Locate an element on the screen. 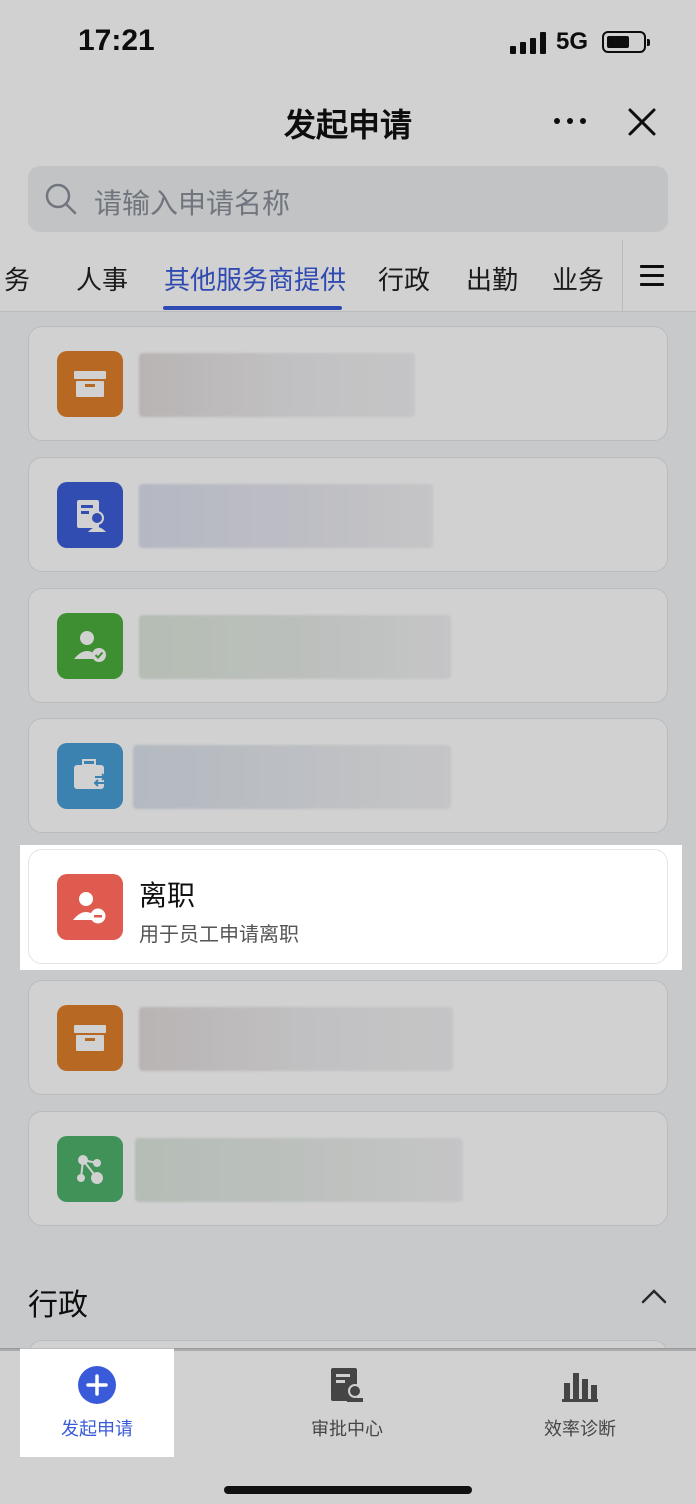 The height and width of the screenshot is (1504, 696). tab-admin: 行政 is located at coordinates (404, 278).